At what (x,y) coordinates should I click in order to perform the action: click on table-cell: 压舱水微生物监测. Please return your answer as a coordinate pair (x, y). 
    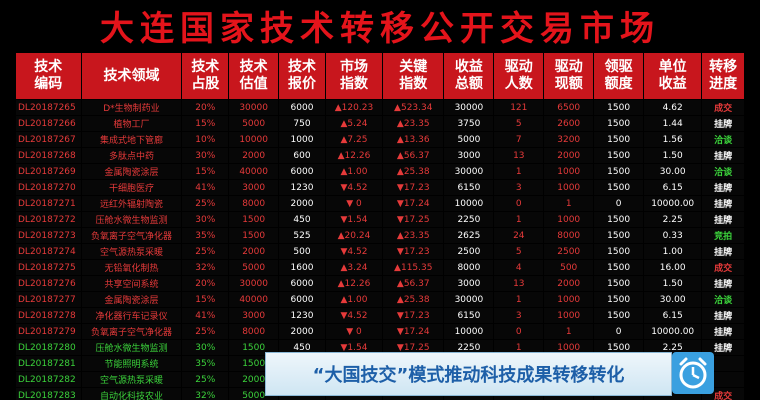
    Looking at the image, I should click on (131, 347).